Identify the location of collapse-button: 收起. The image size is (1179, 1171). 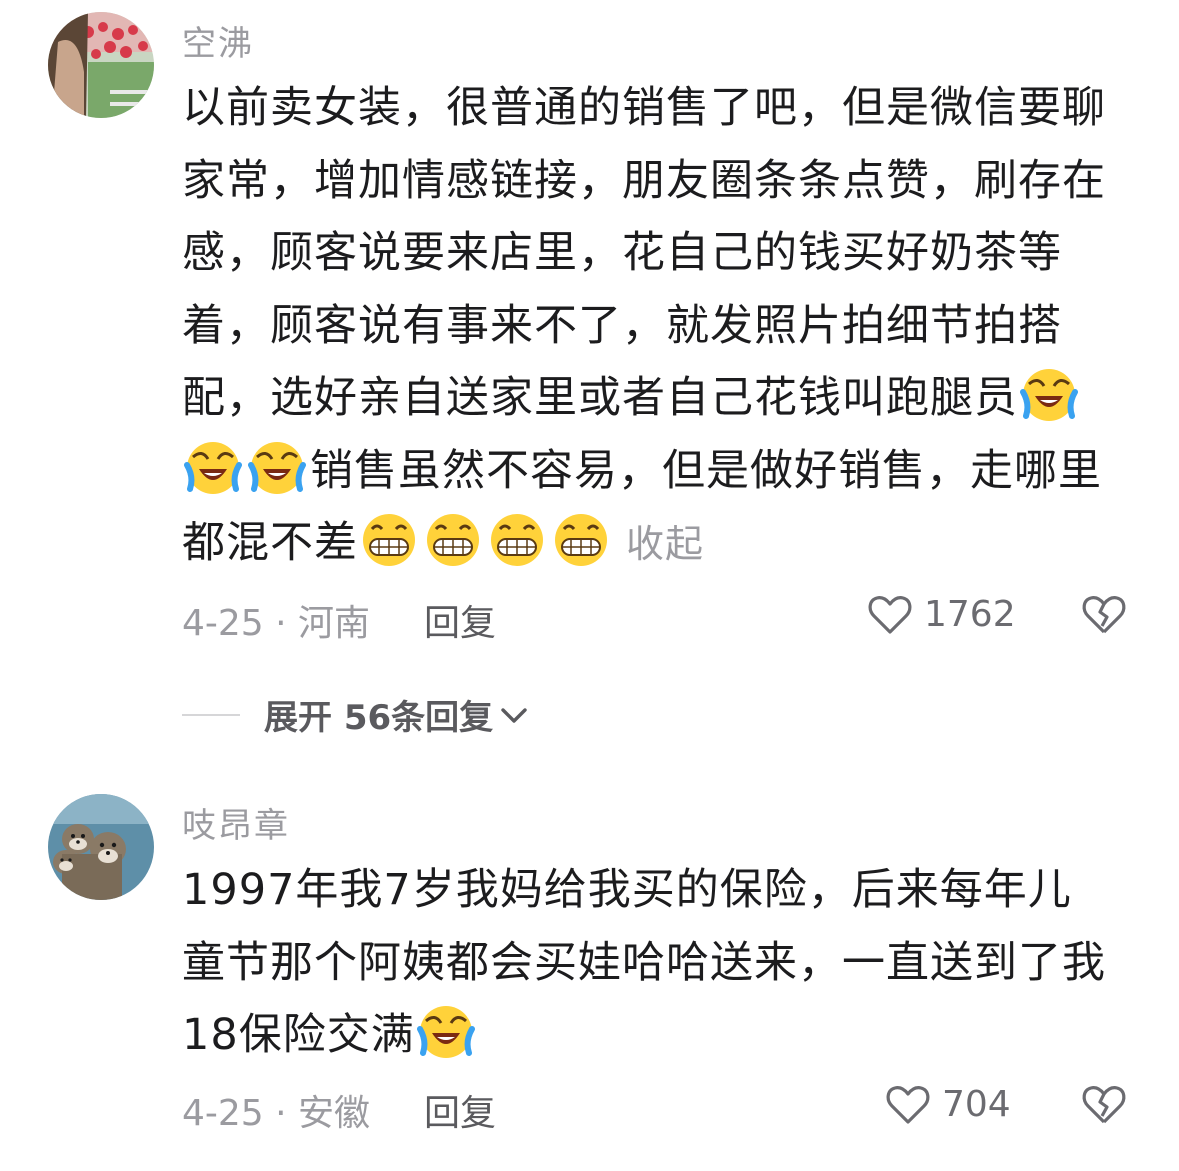
(665, 544).